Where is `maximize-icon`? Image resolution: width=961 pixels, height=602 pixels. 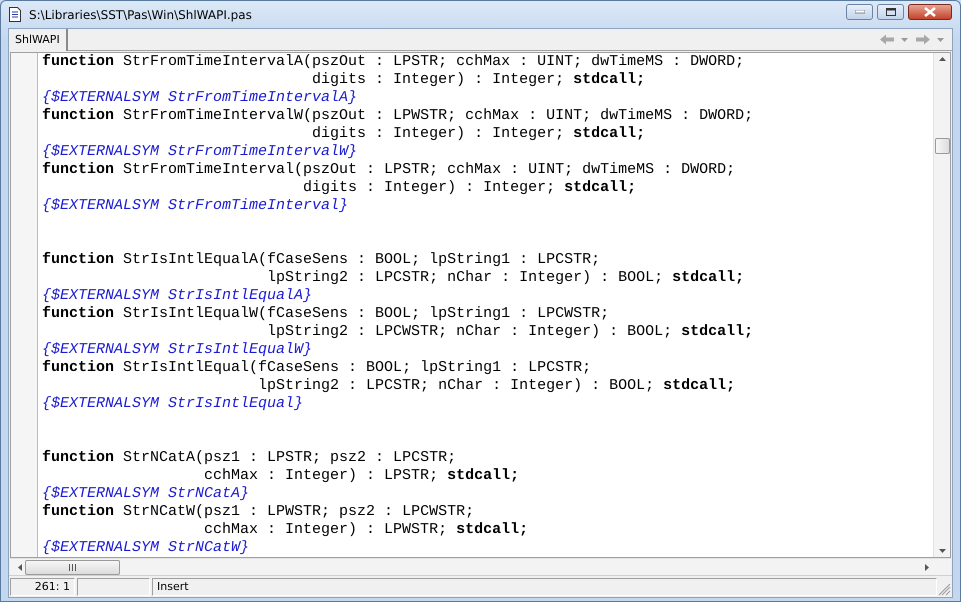 maximize-icon is located at coordinates (891, 12).